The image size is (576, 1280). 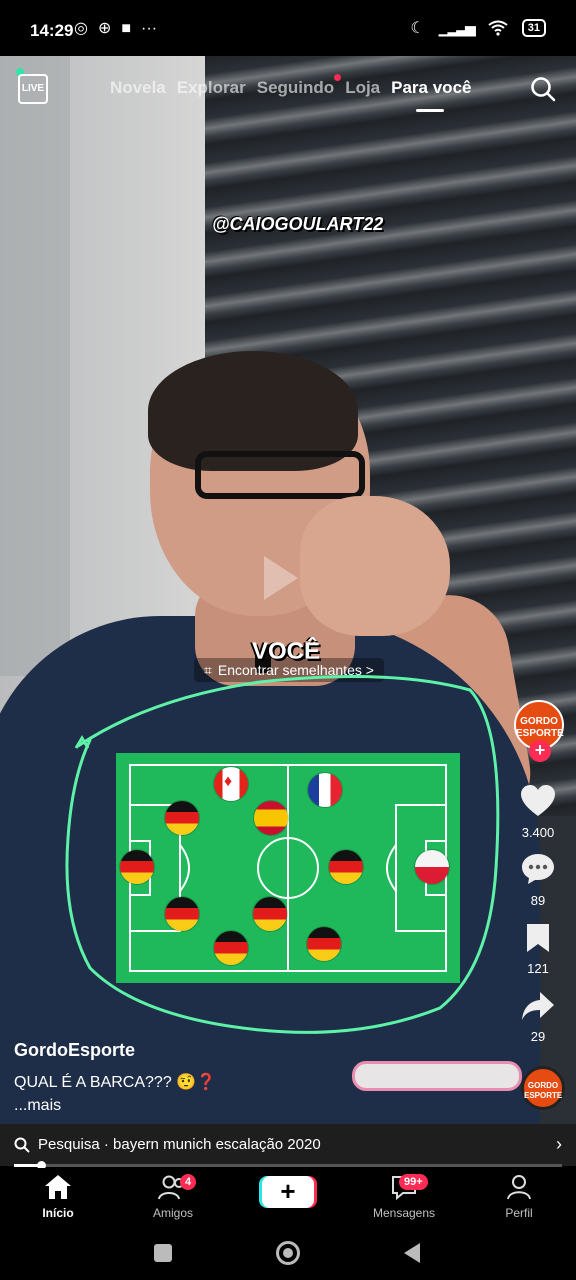 What do you see at coordinates (375, 566) in the screenshot?
I see `person-hand` at bounding box center [375, 566].